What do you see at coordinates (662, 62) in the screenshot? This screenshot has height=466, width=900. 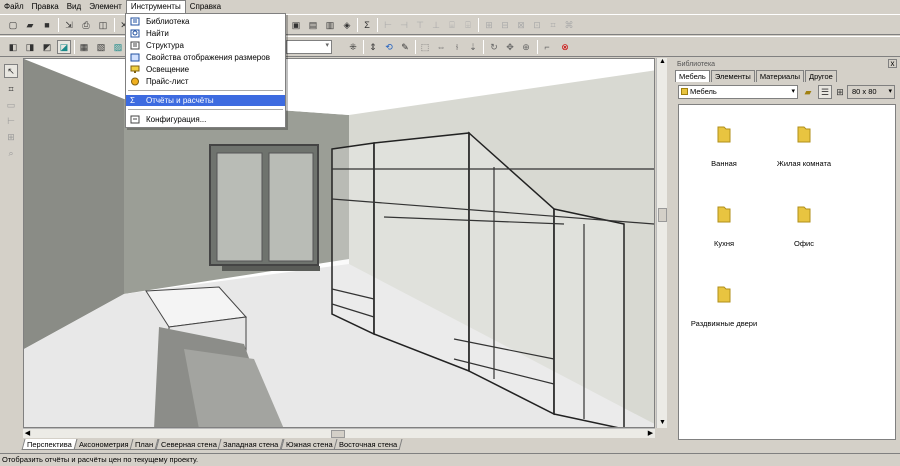 I see `scroll-up-icon: ▲` at bounding box center [662, 62].